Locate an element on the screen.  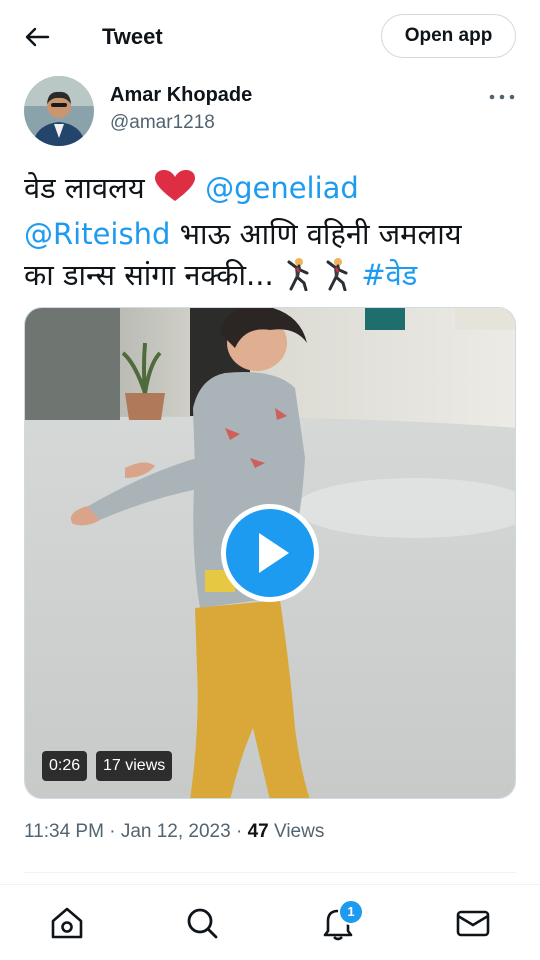
page-title: Tweet is located at coordinates (132, 36).